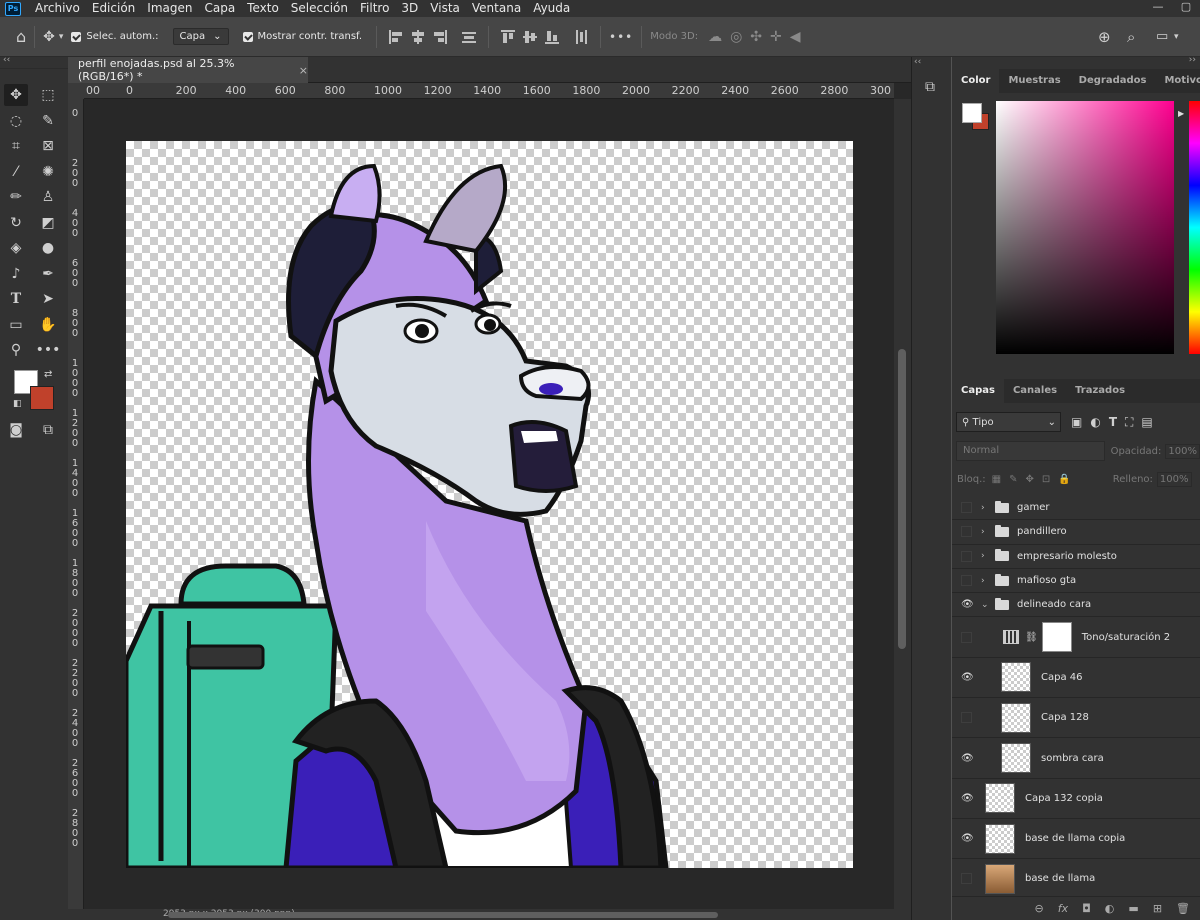 The image size is (1200, 920). What do you see at coordinates (1013, 479) in the screenshot?
I see `lock-pixels-icon: ✎` at bounding box center [1013, 479].